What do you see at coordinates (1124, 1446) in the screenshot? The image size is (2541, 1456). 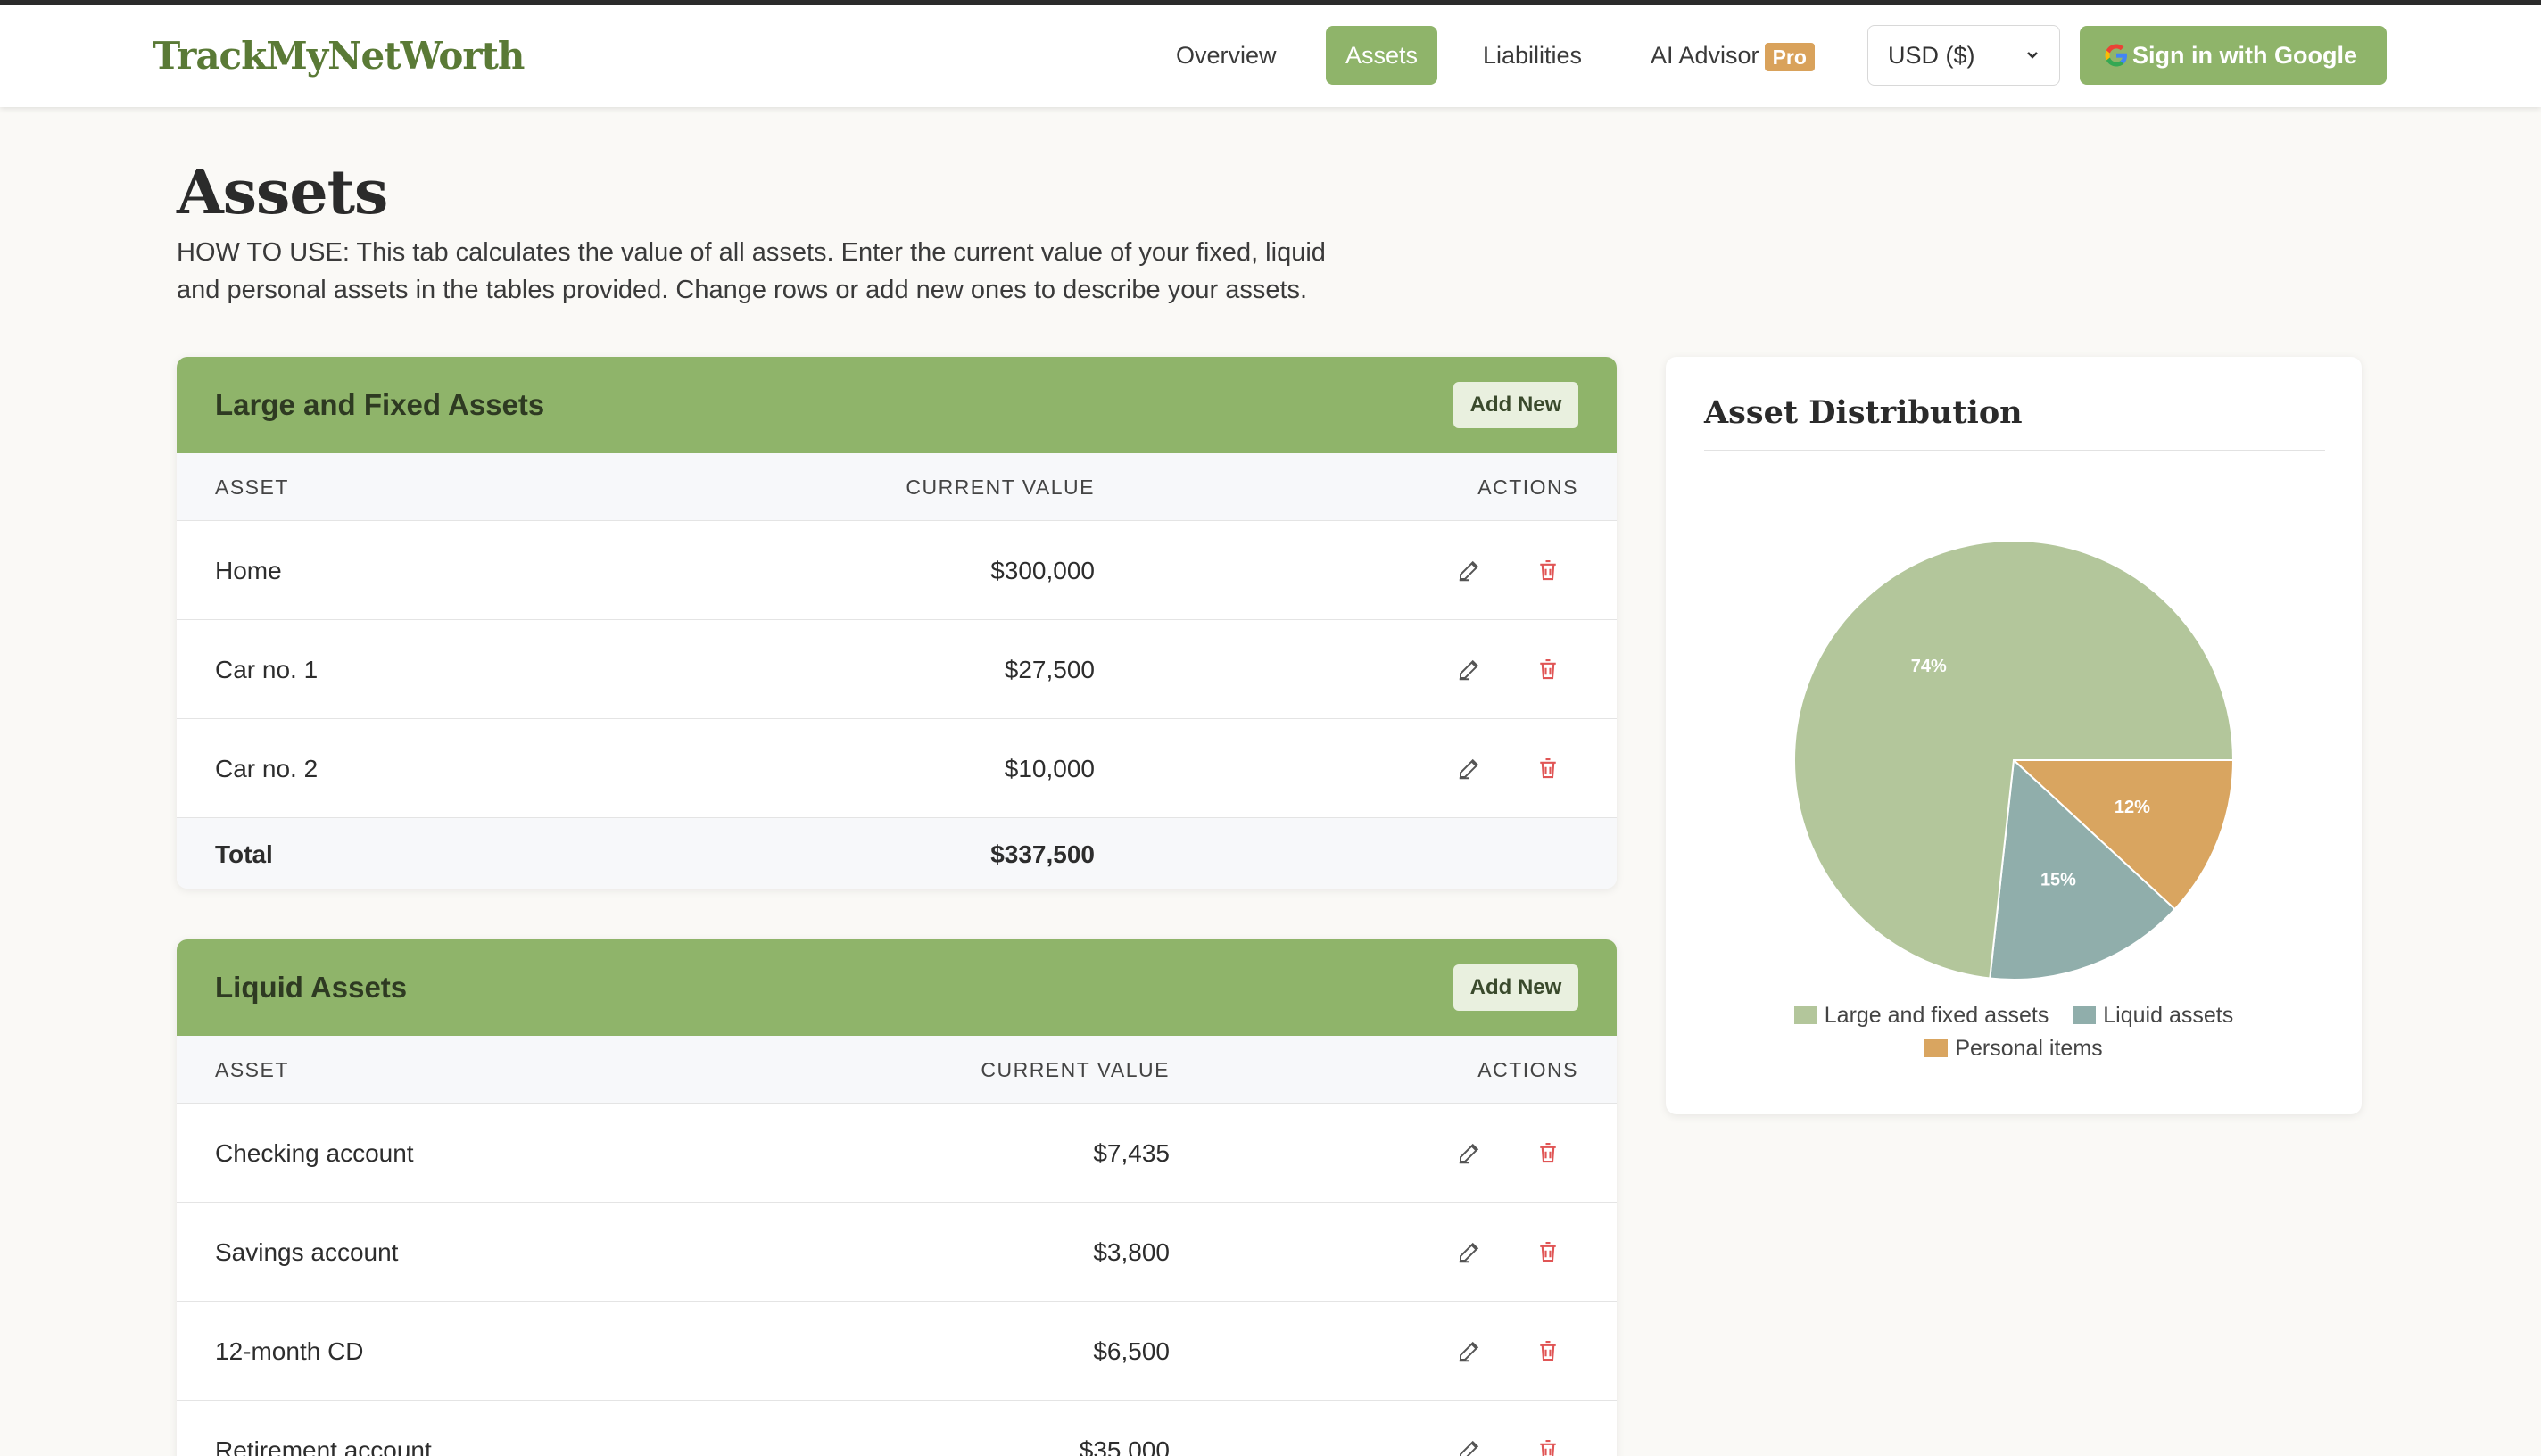 I see `asset-value: $35,000` at bounding box center [1124, 1446].